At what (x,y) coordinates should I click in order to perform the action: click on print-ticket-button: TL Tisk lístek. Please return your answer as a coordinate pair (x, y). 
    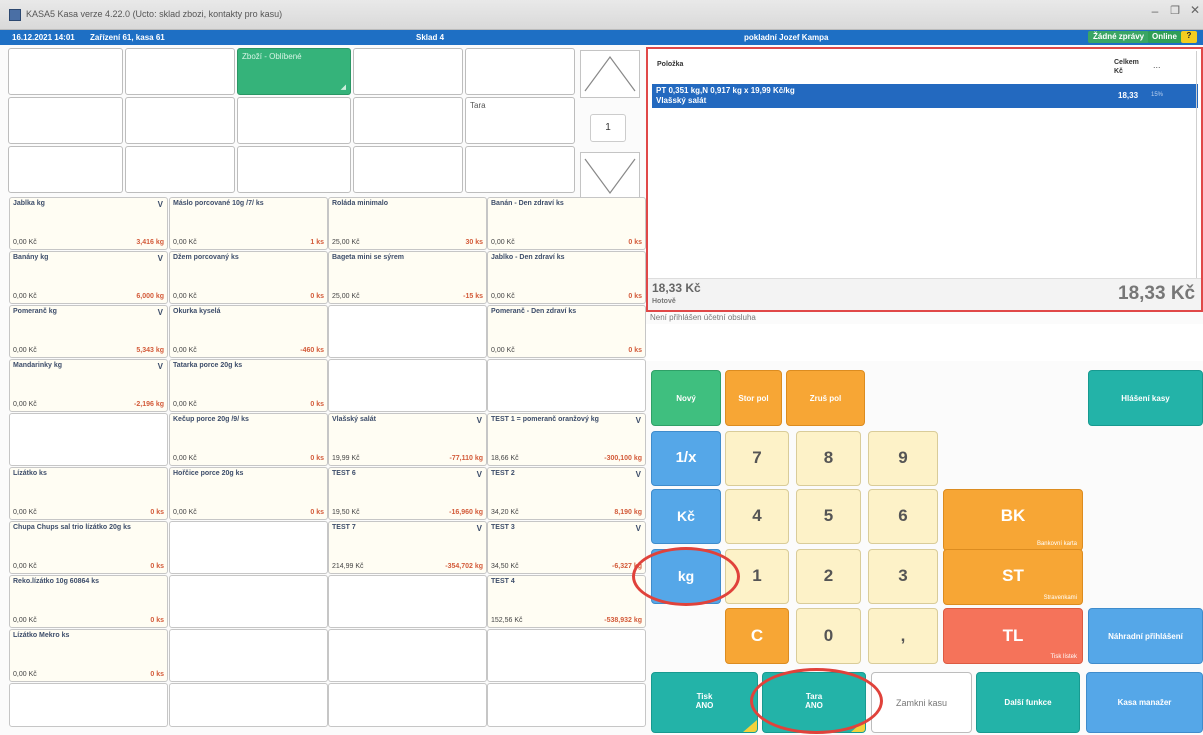
    Looking at the image, I should click on (1013, 636).